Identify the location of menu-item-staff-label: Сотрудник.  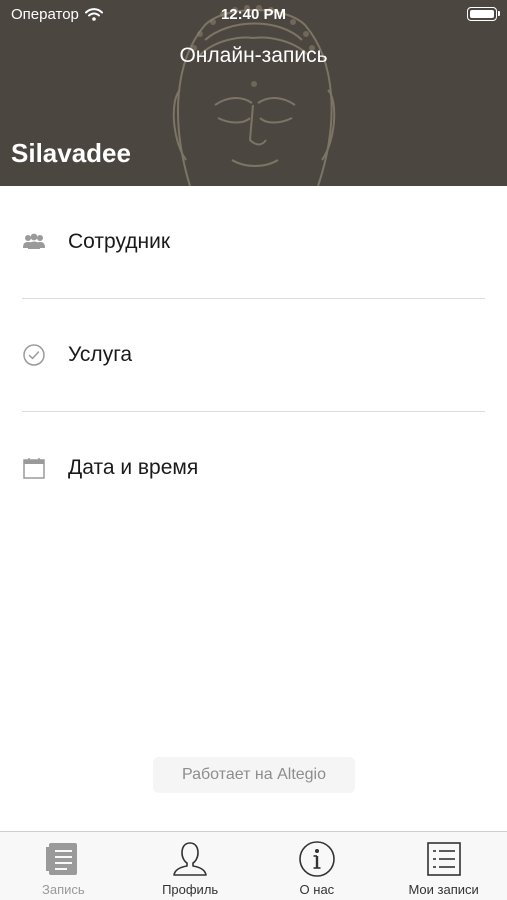
(119, 241).